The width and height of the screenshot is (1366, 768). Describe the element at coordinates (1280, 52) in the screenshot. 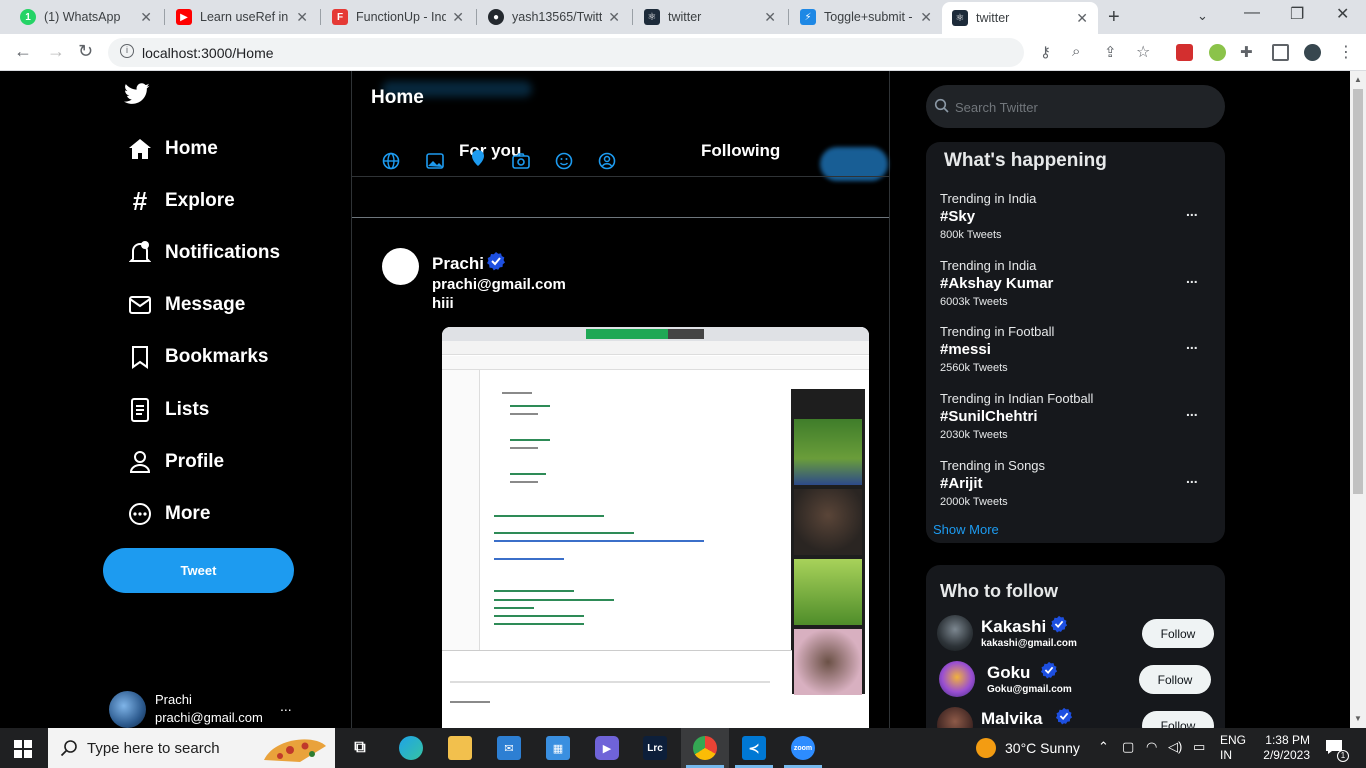

I see `side-panel-icon` at that location.